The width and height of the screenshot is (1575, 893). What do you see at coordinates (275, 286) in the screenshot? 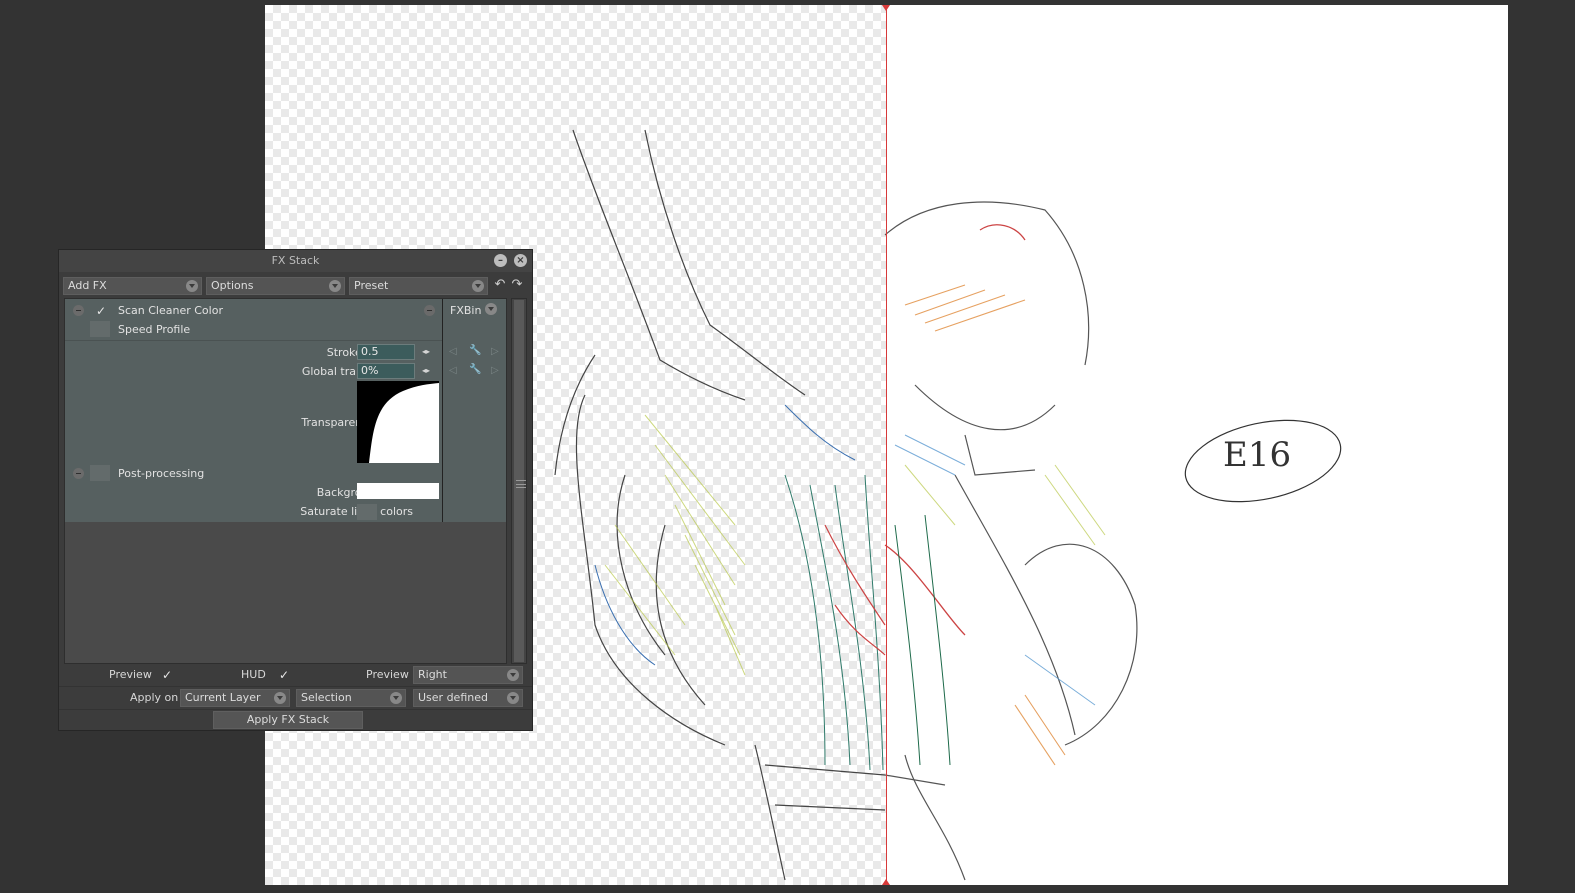
I see `options-dropdown: Options` at bounding box center [275, 286].